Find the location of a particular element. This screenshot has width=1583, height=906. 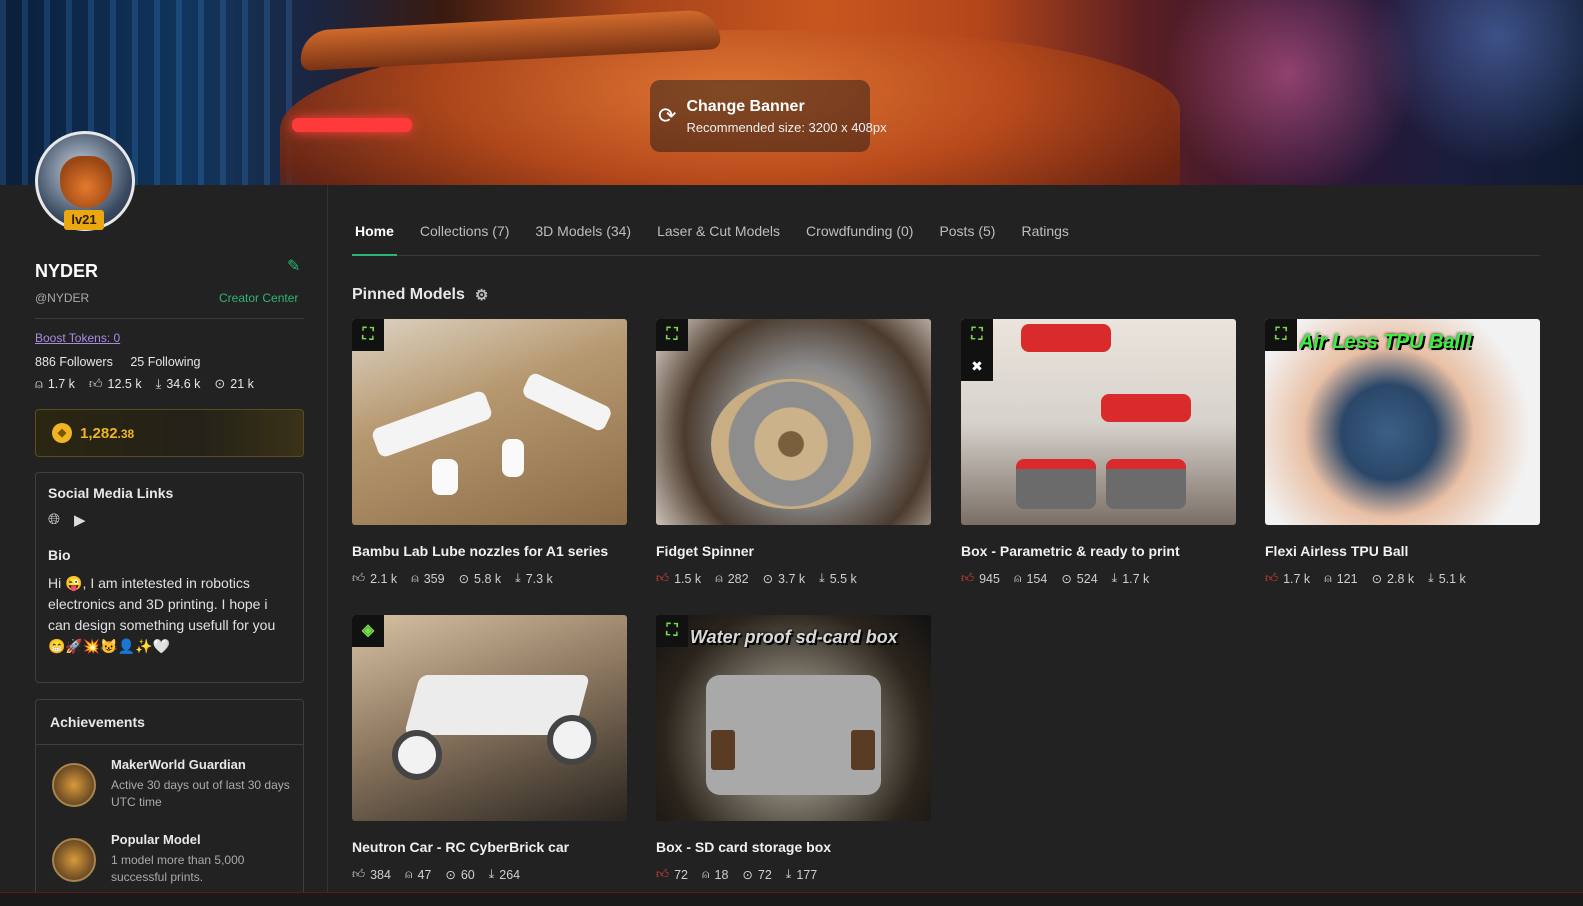

change-banner-label: Change Banner is located at coordinates (745, 106).